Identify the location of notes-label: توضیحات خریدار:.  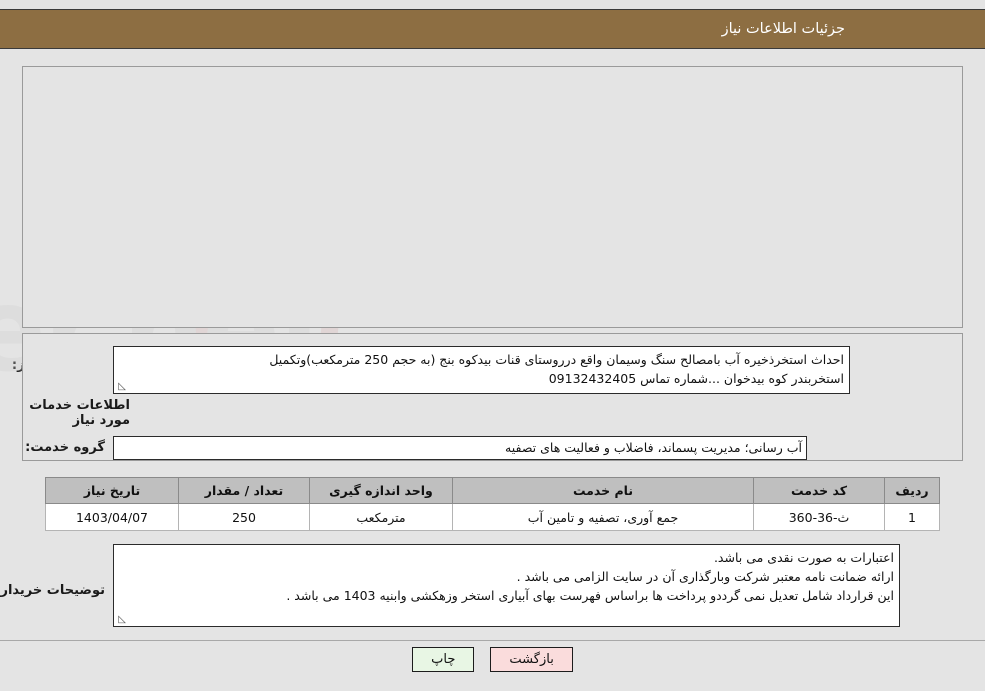
(52, 590).